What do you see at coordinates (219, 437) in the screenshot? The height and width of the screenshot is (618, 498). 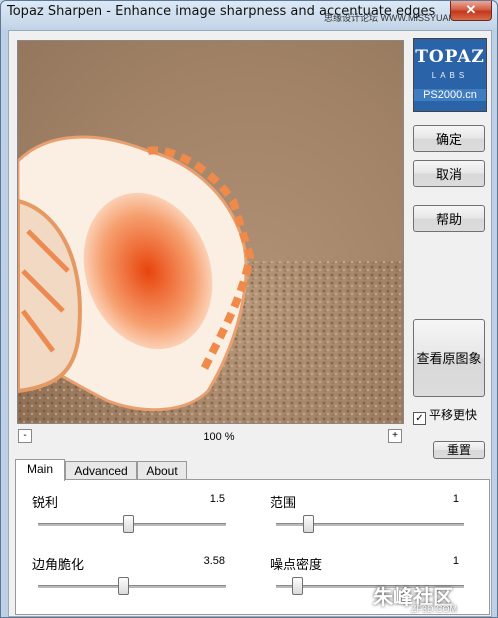 I see `zoom-level: 100 %` at bounding box center [219, 437].